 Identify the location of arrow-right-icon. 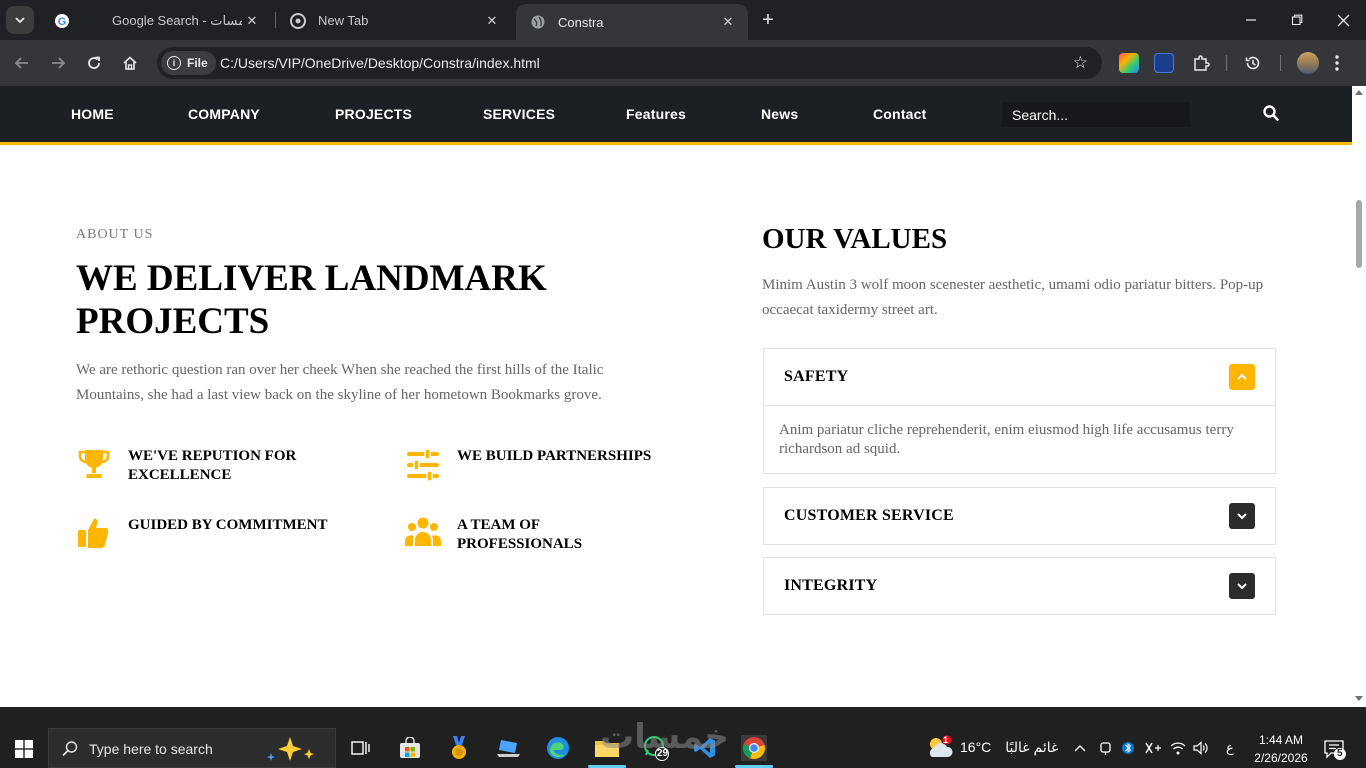
(59, 63).